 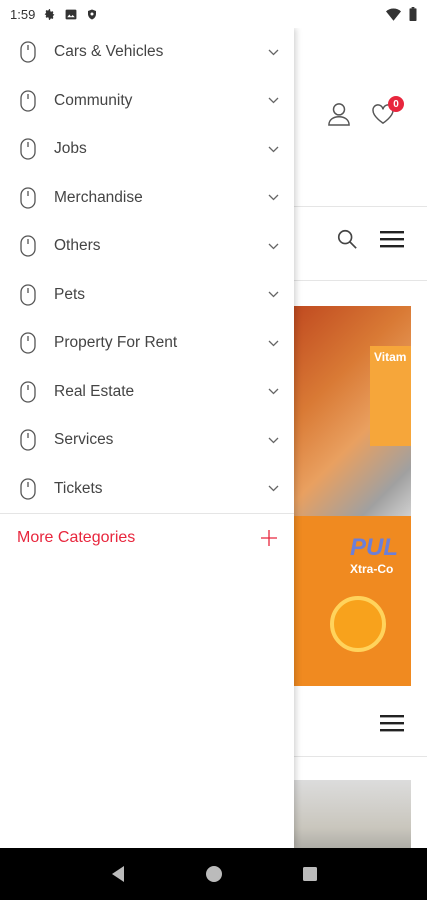 I want to click on banner-product-name: PUL, so click(x=374, y=547).